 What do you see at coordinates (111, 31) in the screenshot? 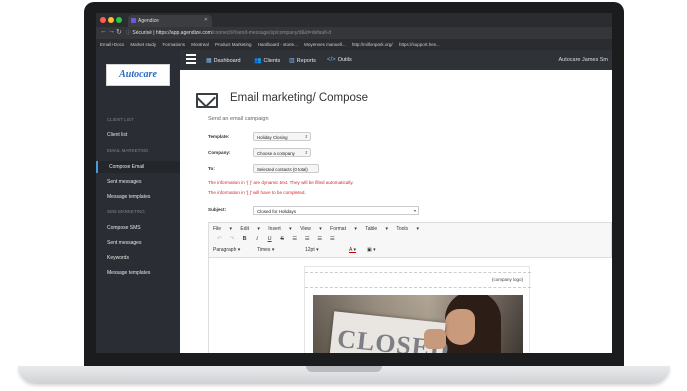
I see `forward-icon: →` at bounding box center [111, 31].